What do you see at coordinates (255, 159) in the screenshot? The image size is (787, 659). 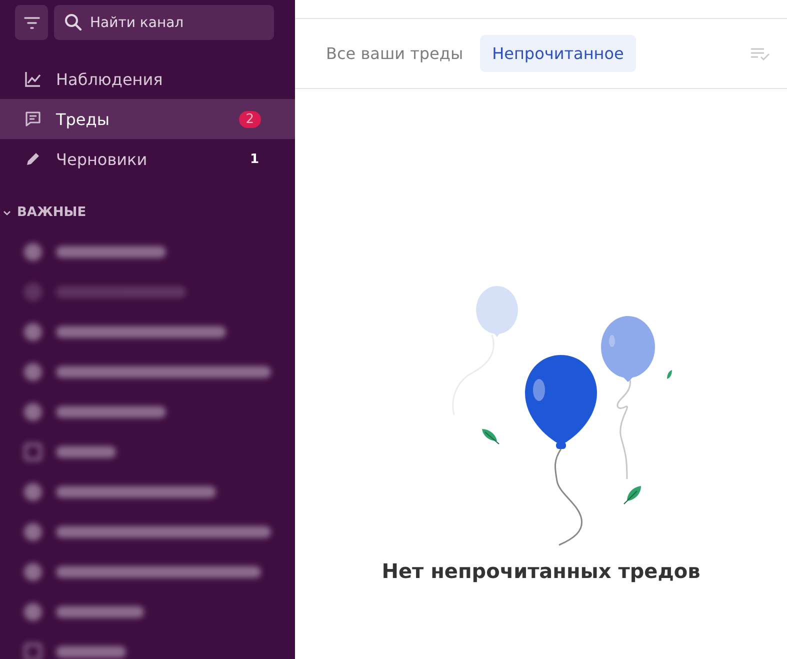 I see `draft-count: 1` at bounding box center [255, 159].